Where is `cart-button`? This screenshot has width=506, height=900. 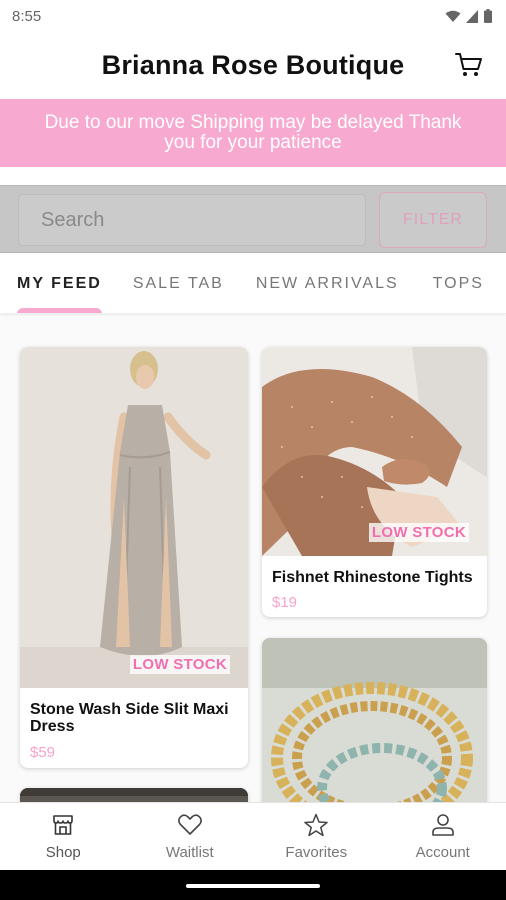 cart-button is located at coordinates (469, 65).